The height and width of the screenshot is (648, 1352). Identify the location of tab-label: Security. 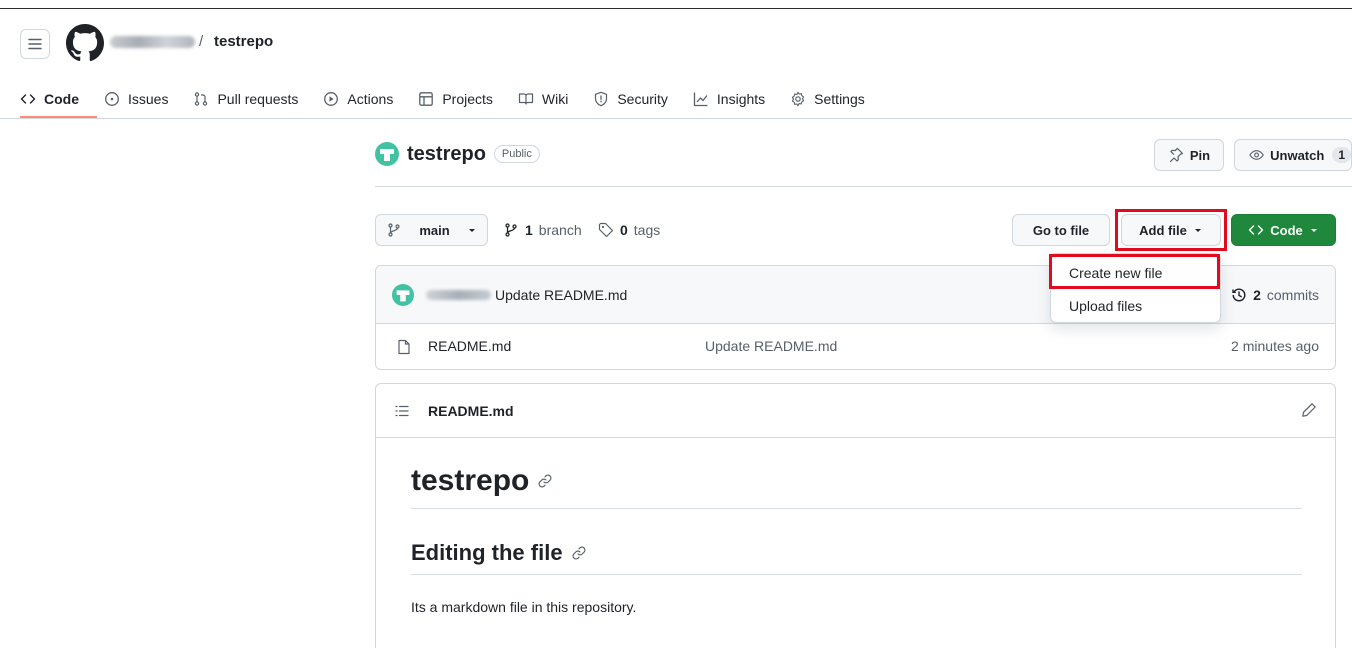
(642, 99).